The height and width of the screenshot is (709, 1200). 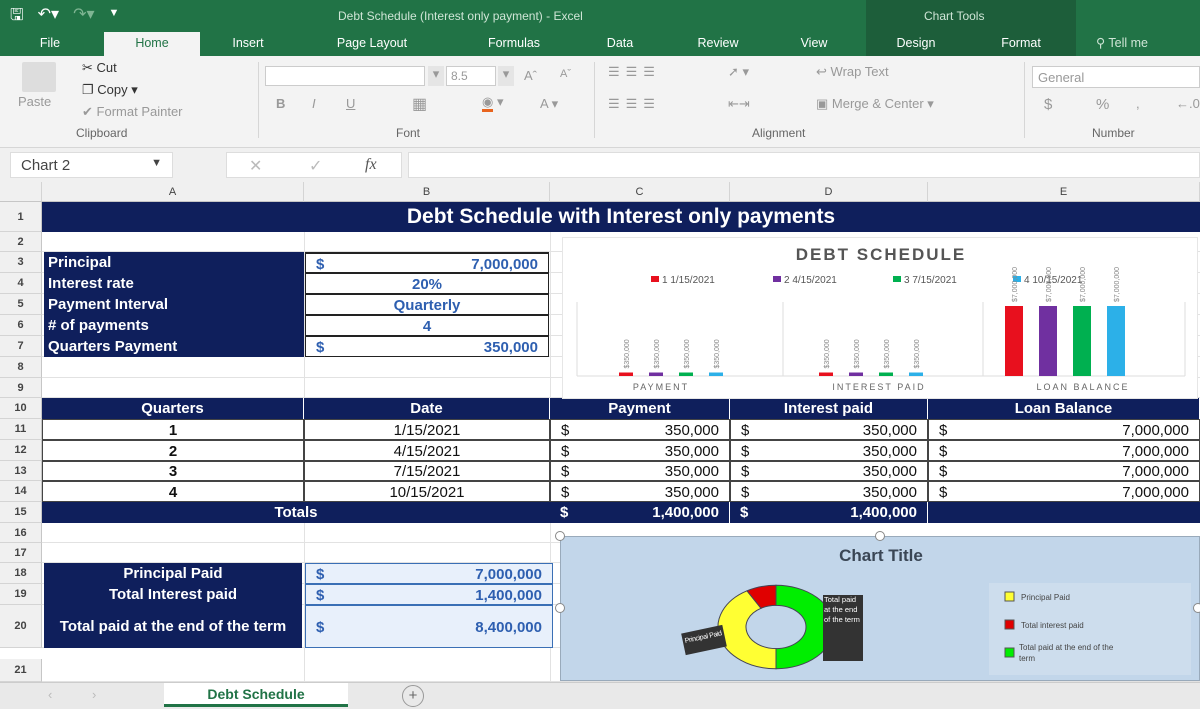 What do you see at coordinates (173, 429) in the screenshot?
I see `quarter-cell: 1` at bounding box center [173, 429].